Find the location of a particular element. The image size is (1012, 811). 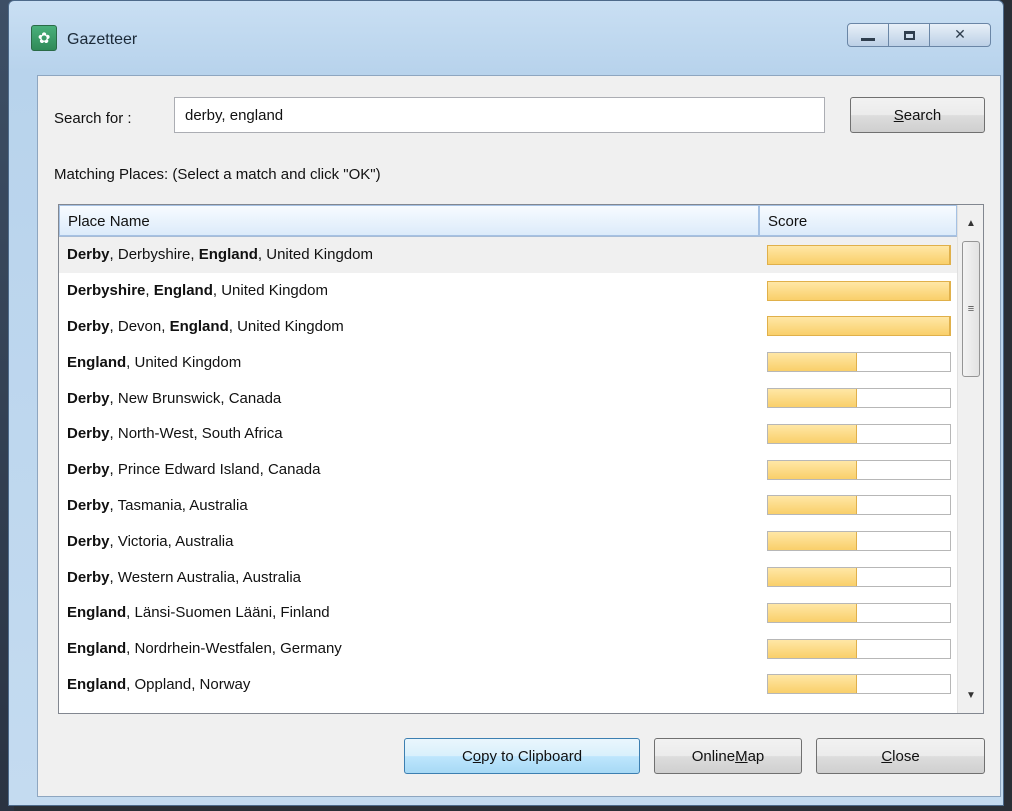

close-label-accel: C is located at coordinates (887, 756).